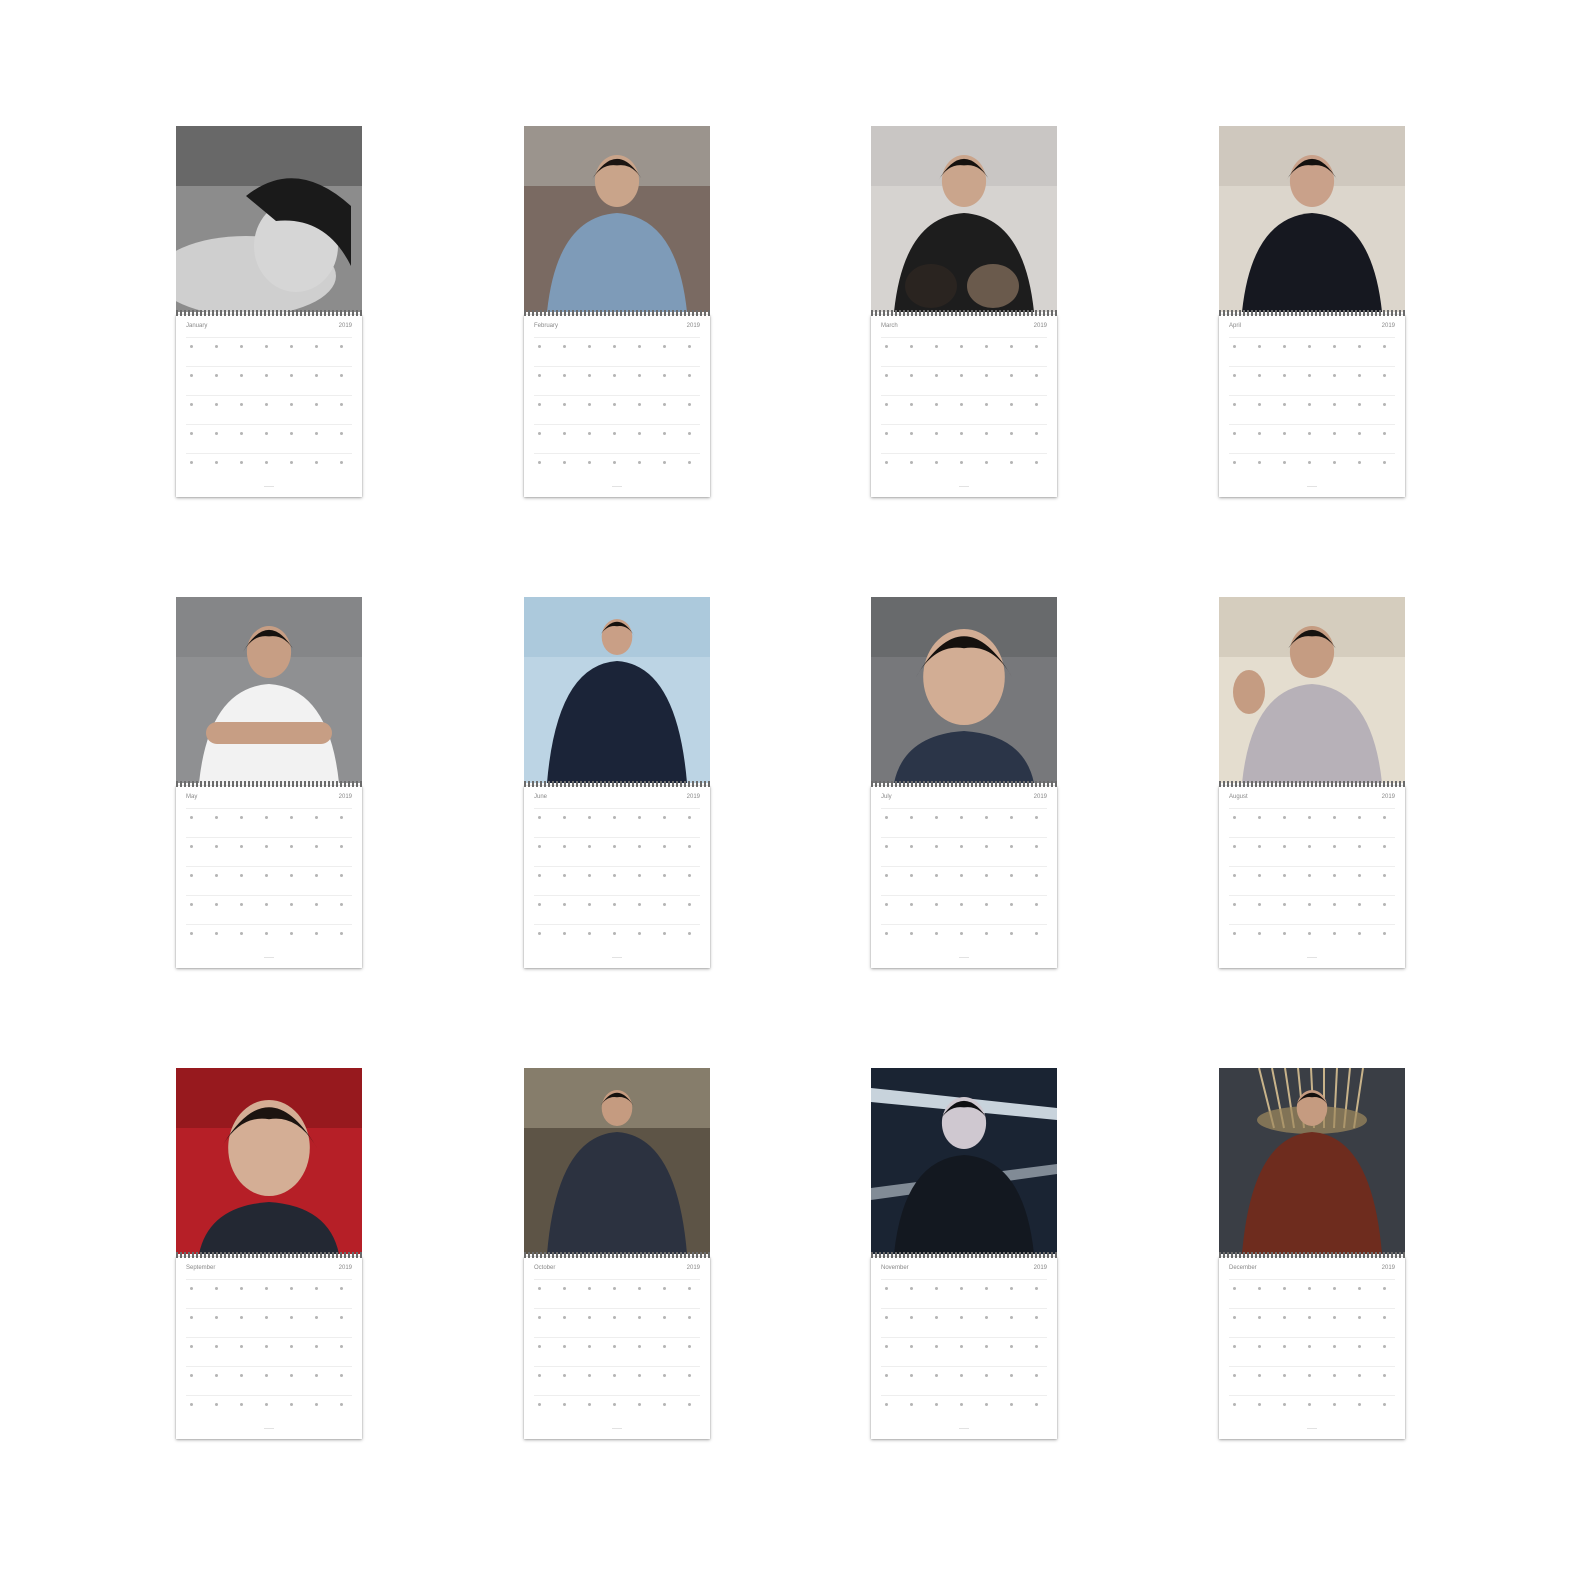 This screenshot has width=1588, height=1588. I want to click on calendar-page: June 2019, so click(617, 785).